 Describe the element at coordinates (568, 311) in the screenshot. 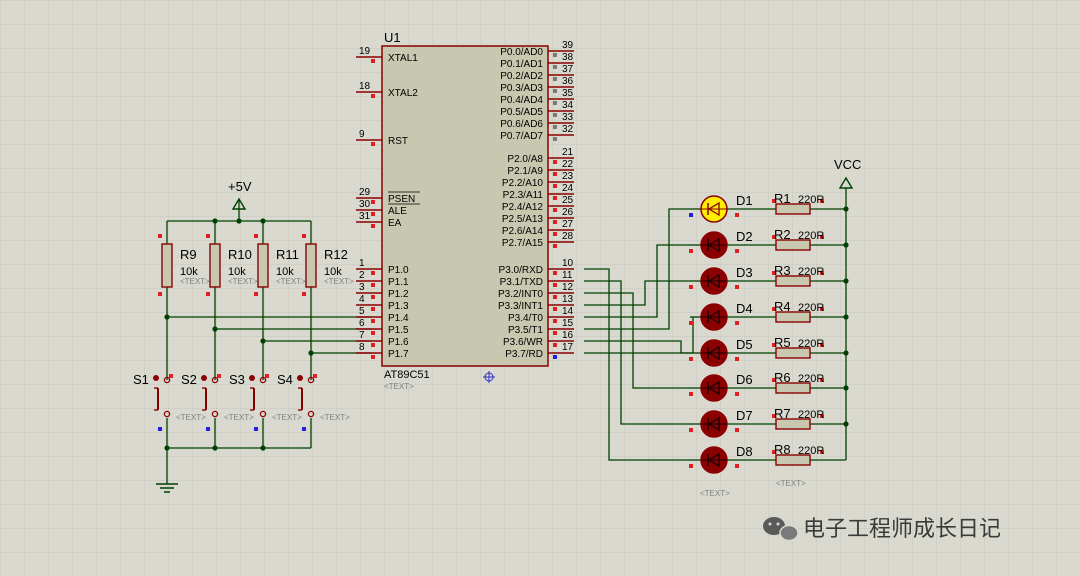

I see `pin-number: 14` at that location.